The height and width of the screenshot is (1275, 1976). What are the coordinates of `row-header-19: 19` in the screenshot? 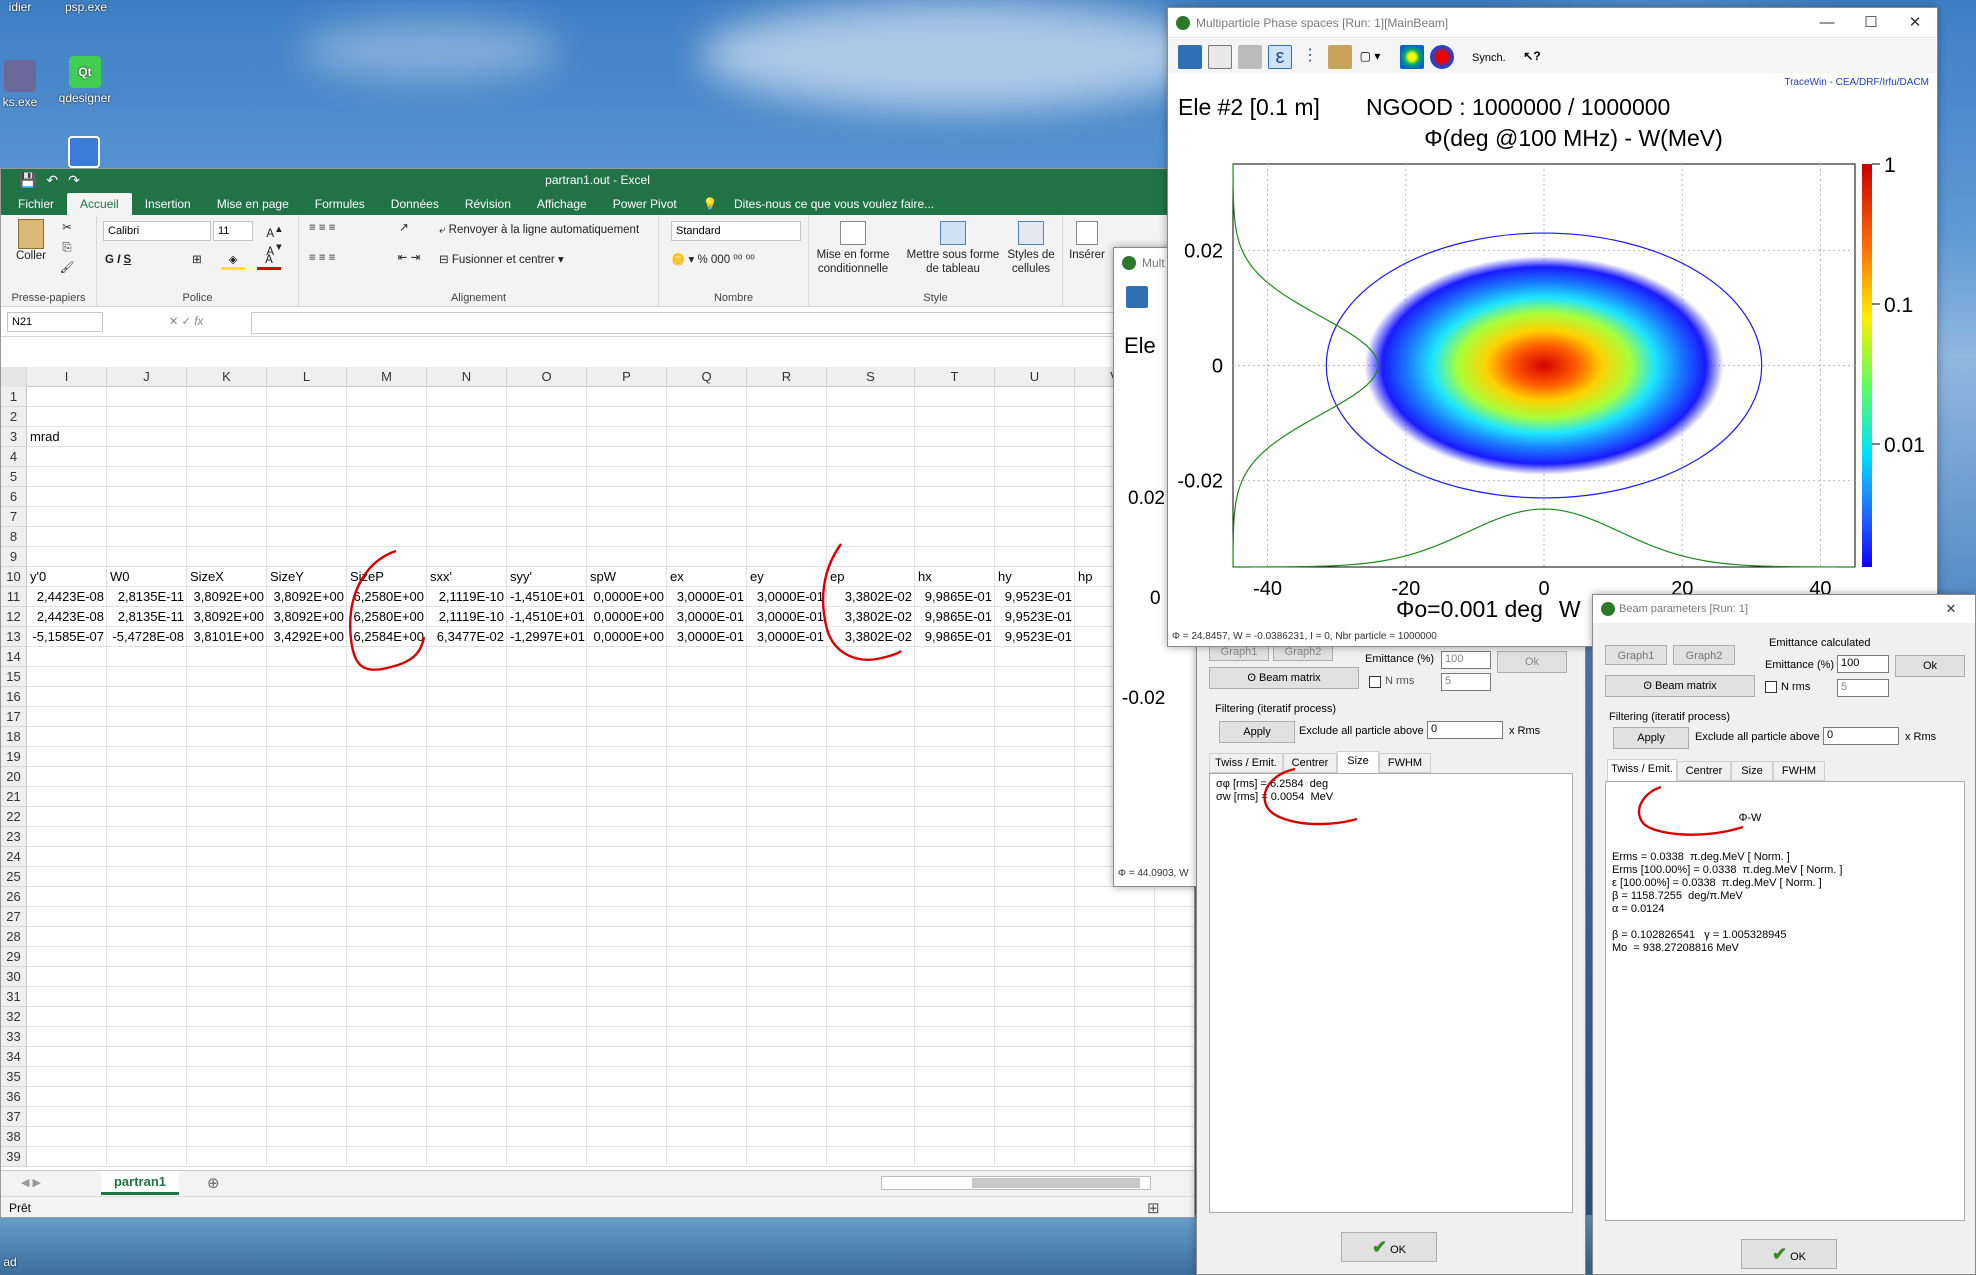 It's located at (14, 757).